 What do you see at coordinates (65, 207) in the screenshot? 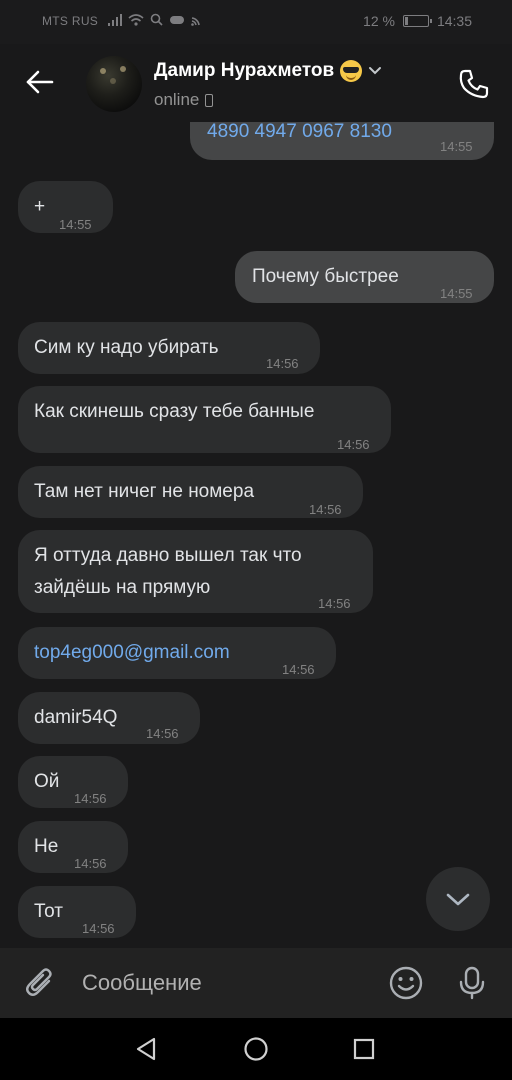
I see `message-bubble-incoming: + 14:55` at bounding box center [65, 207].